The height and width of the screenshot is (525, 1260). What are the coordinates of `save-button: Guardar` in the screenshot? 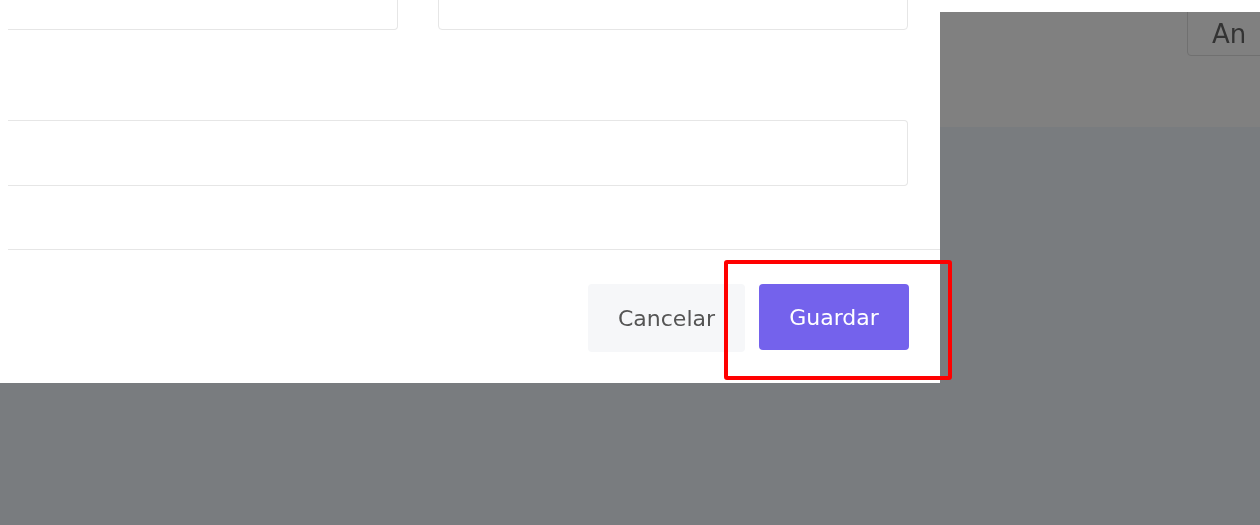 It's located at (834, 317).